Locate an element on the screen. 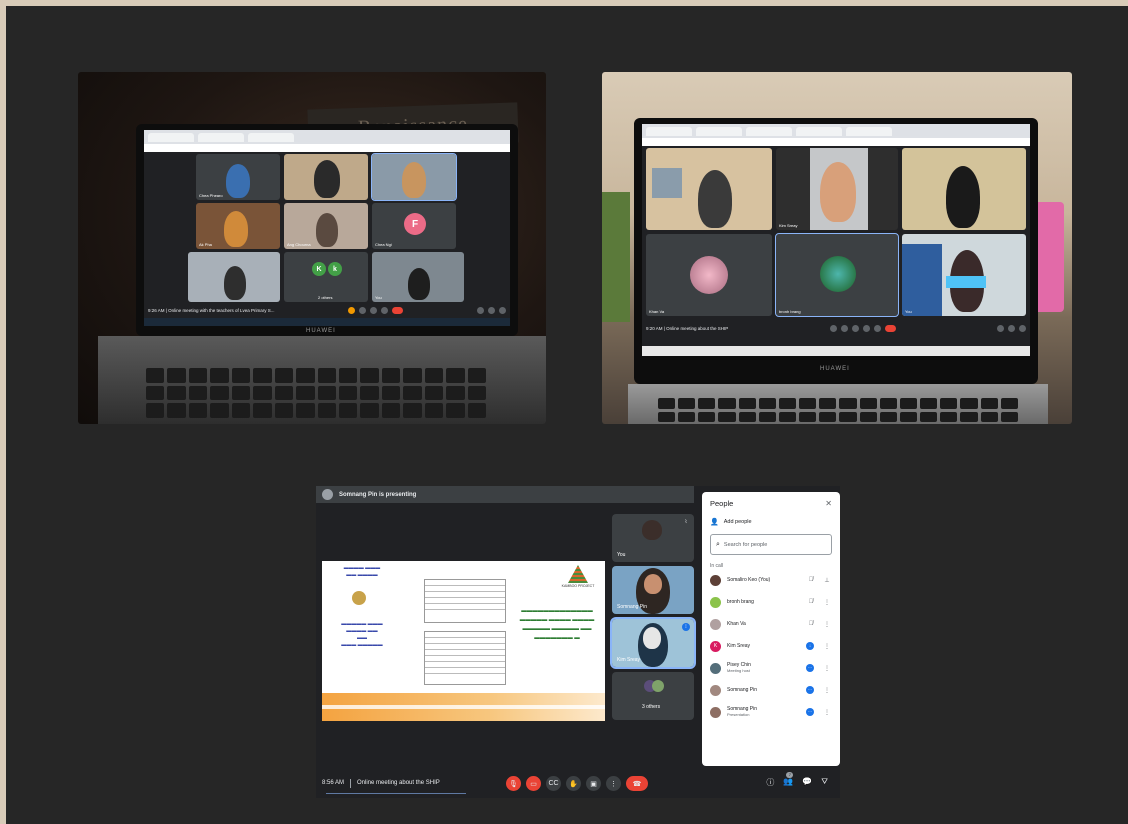 This screenshot has width=1128, height=824. participant-tile: 3 others is located at coordinates (653, 696).